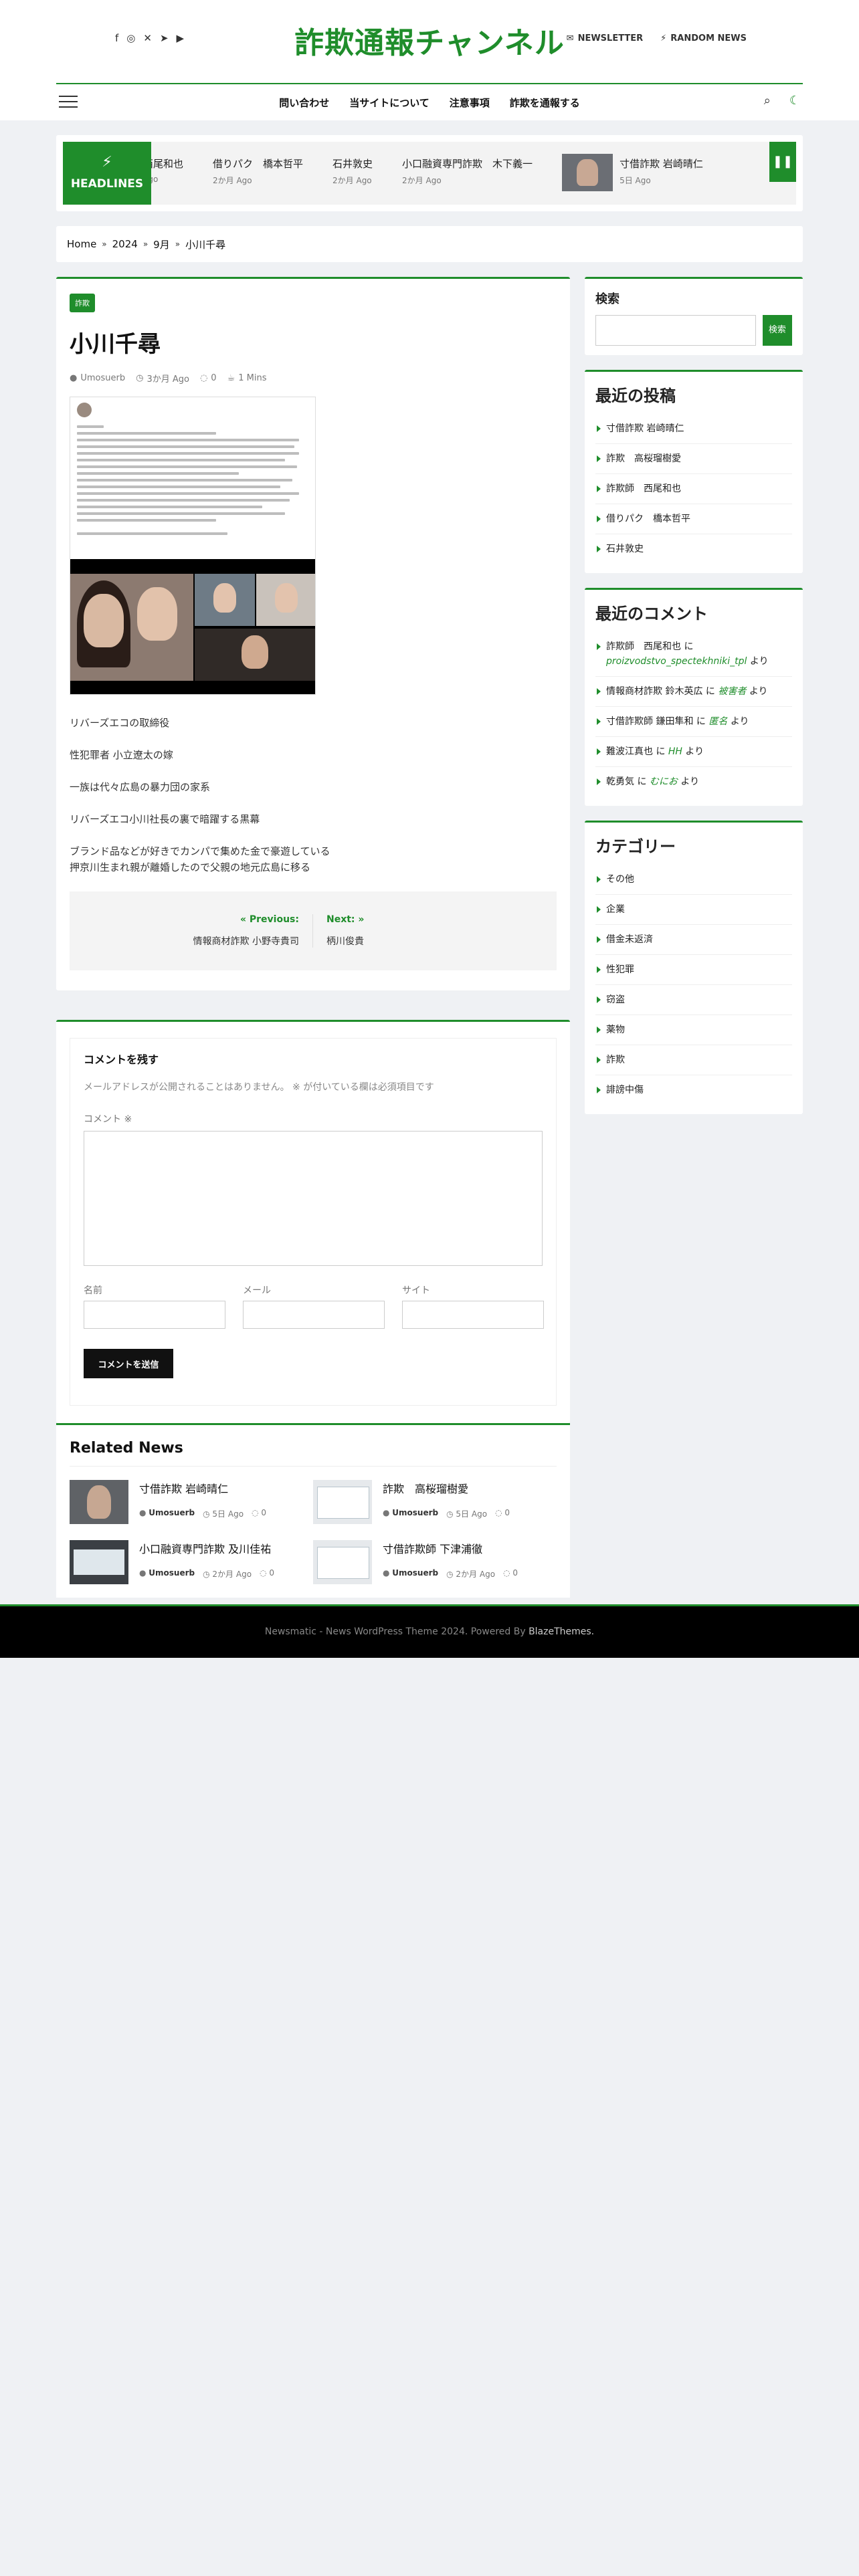 This screenshot has width=859, height=2576. What do you see at coordinates (732, 691) in the screenshot?
I see `comment-author-link: 被害者` at bounding box center [732, 691].